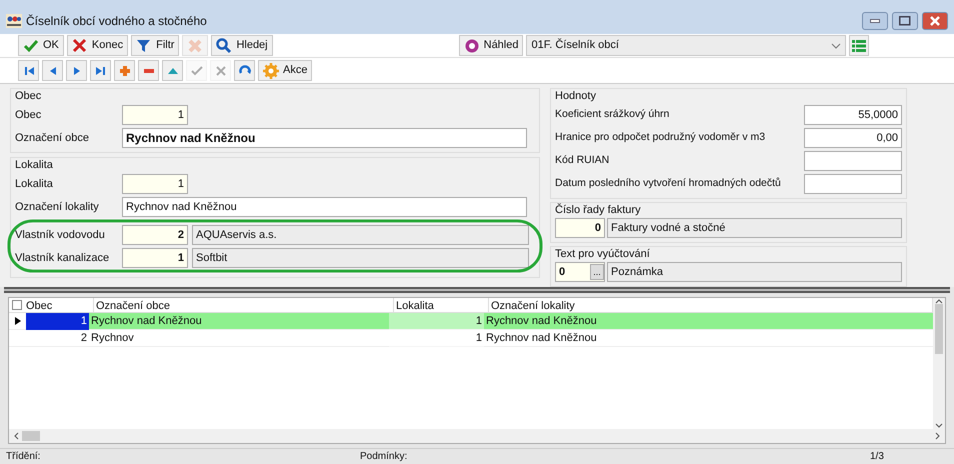  What do you see at coordinates (116, 21) in the screenshot?
I see `window-title: Číselník obcí vodného a stočného` at bounding box center [116, 21].